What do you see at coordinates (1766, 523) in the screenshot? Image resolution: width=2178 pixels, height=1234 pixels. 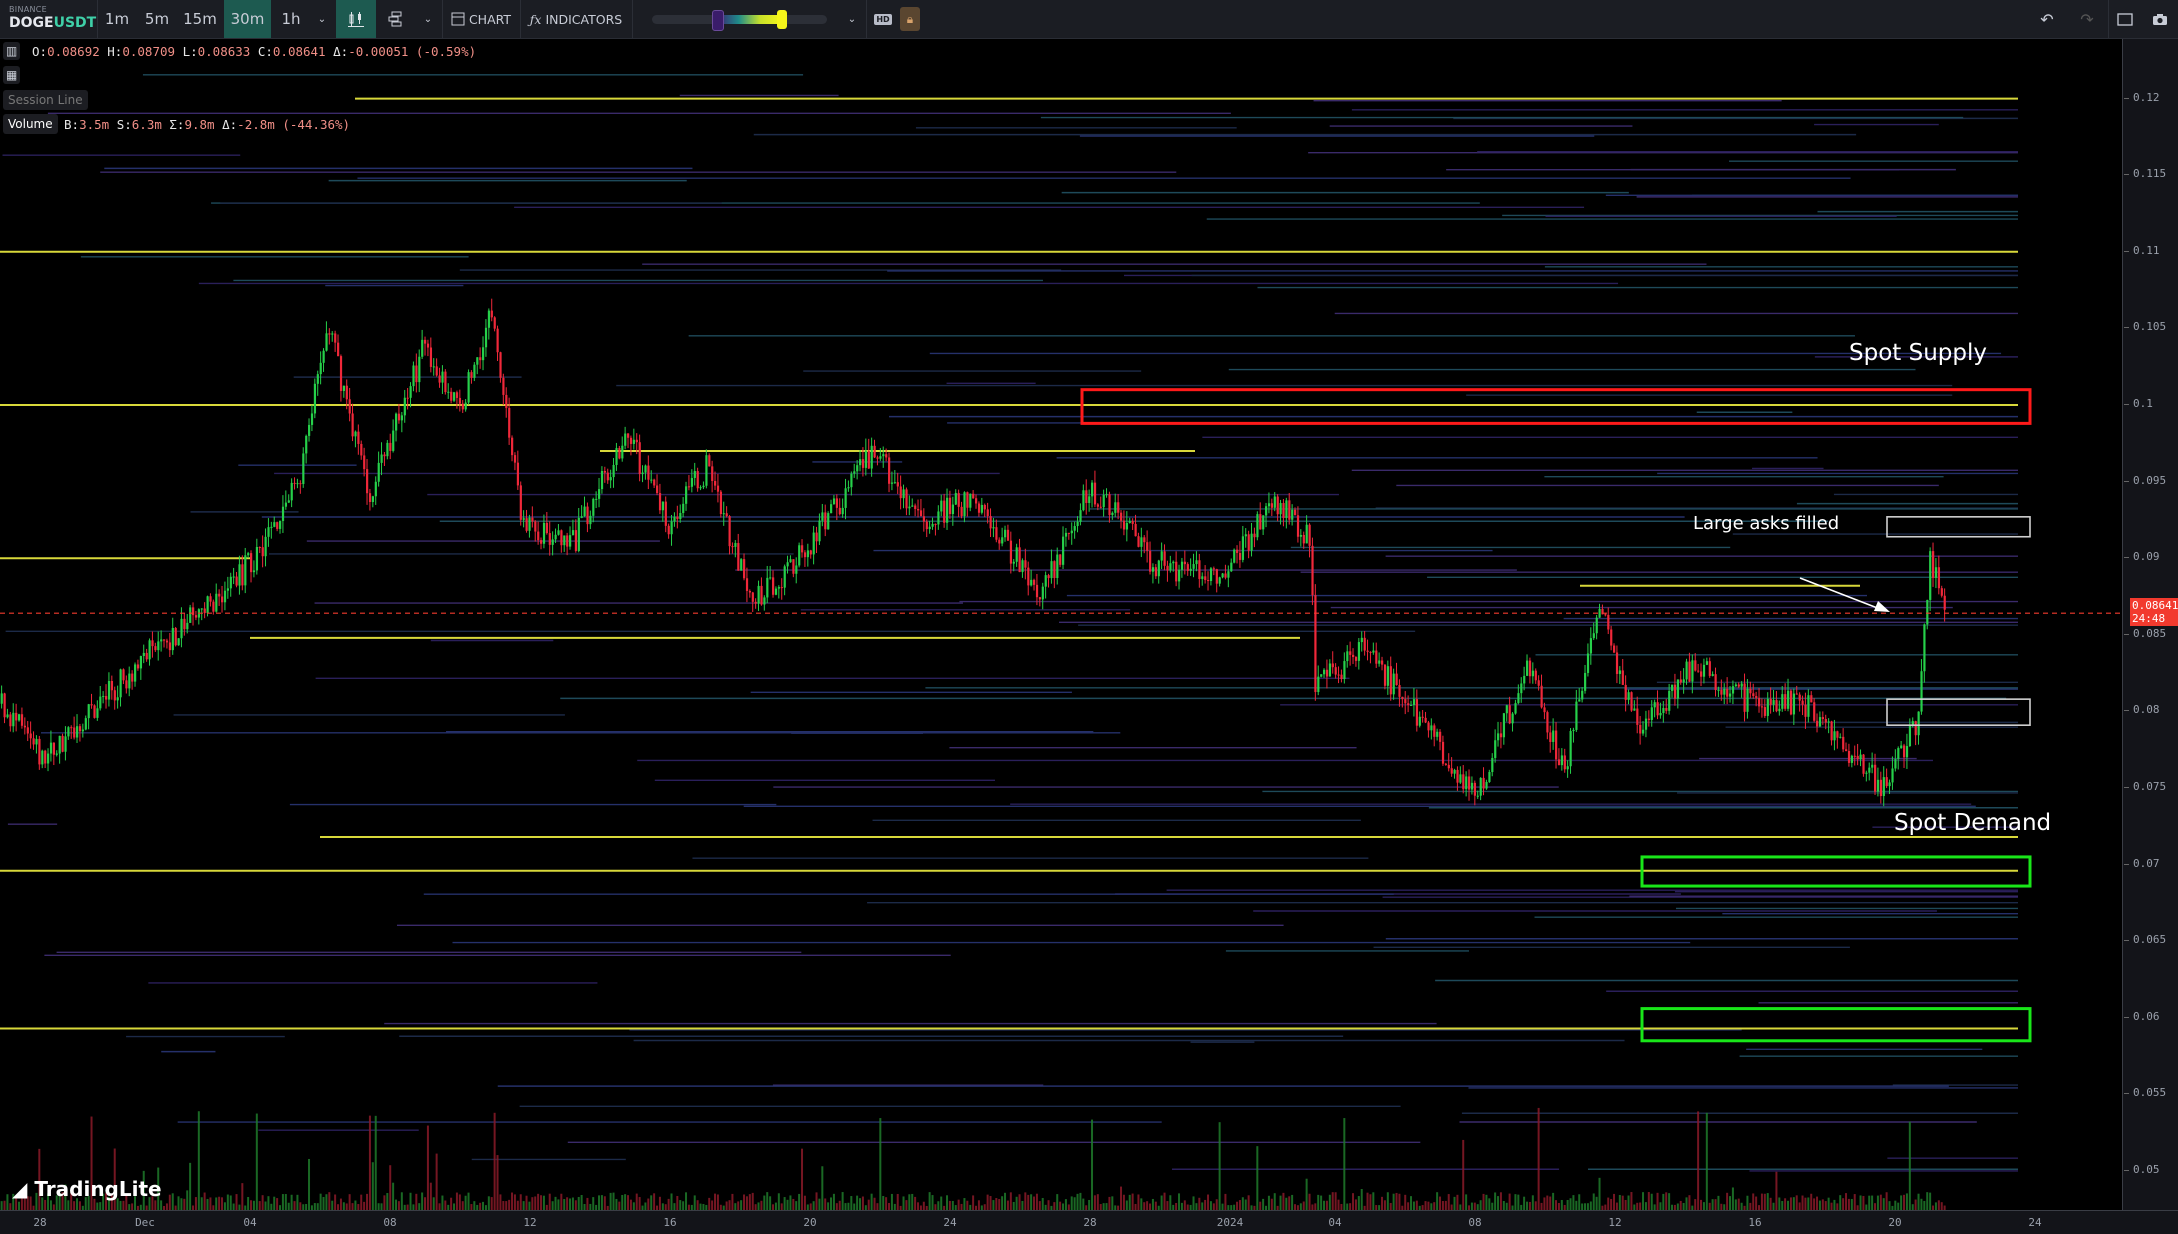 I see `large-asks-label: Large asks filled` at bounding box center [1766, 523].